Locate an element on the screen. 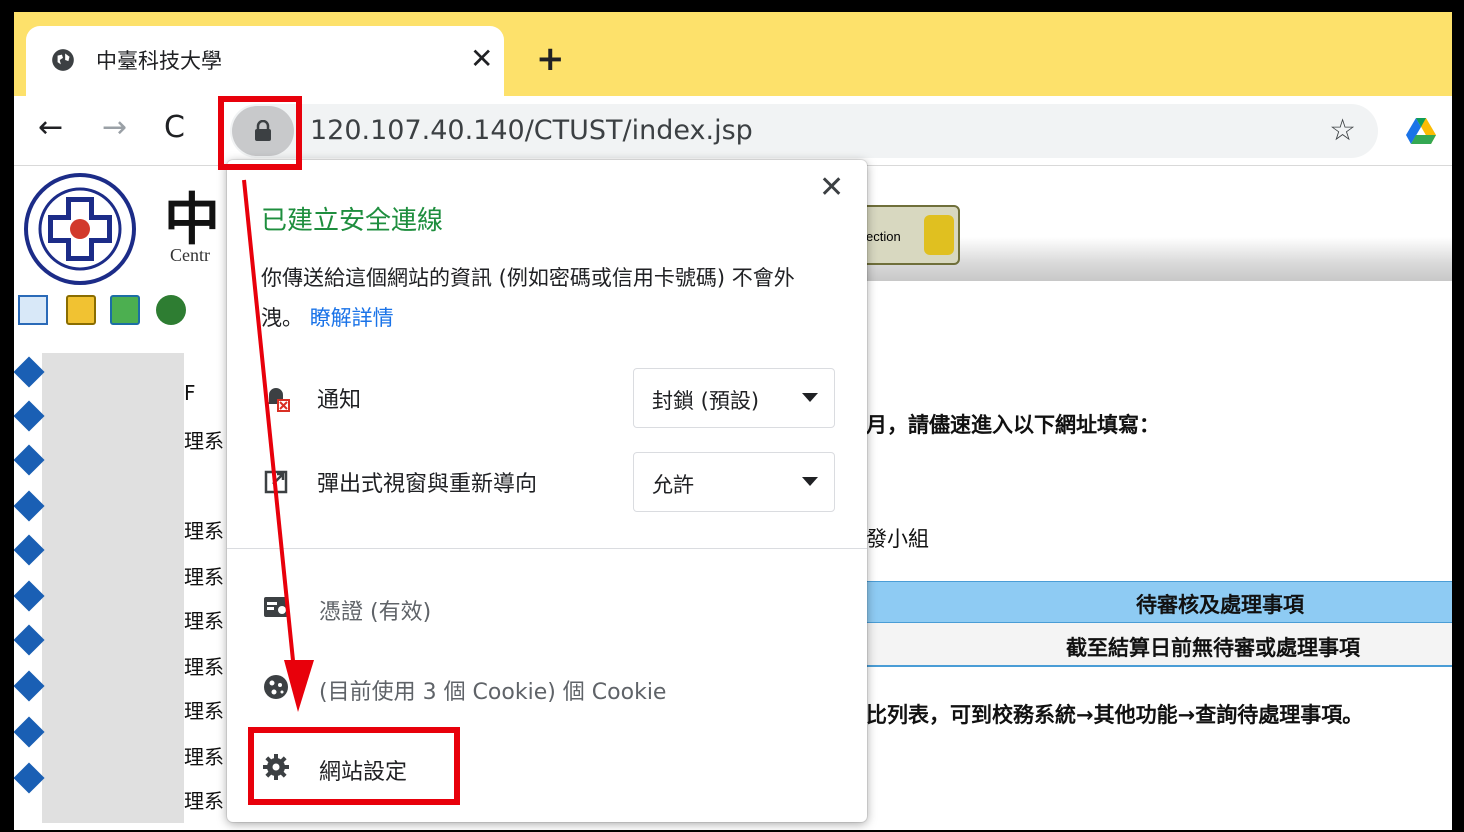 Image resolution: width=1464 pixels, height=832 pixels. permission-label: 通知 is located at coordinates (339, 400).